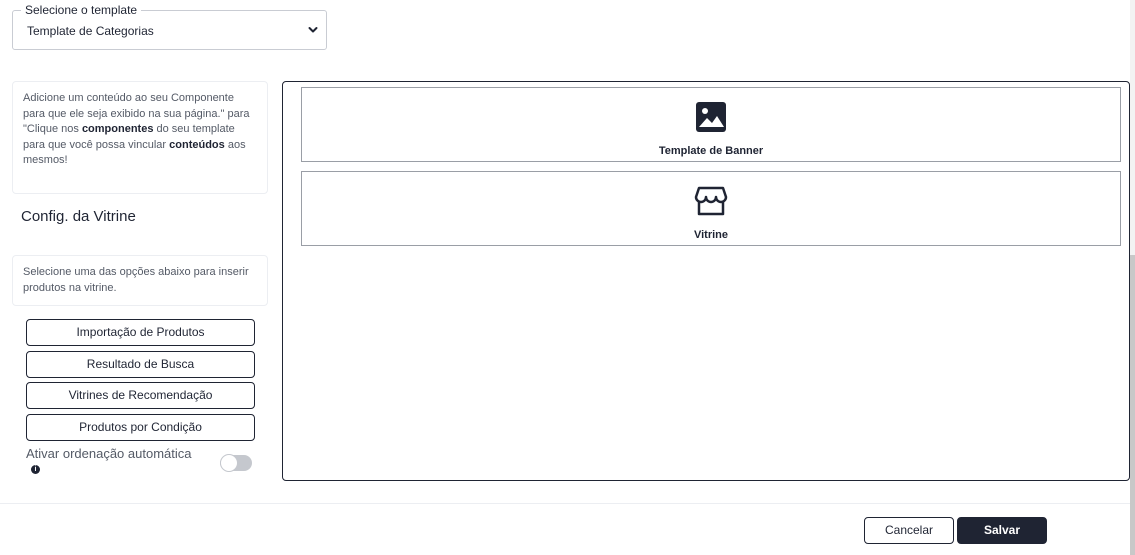 Image resolution: width=1135 pixels, height=555 pixels. Describe the element at coordinates (1132, 405) in the screenshot. I see `scrollbar-thumb` at that location.